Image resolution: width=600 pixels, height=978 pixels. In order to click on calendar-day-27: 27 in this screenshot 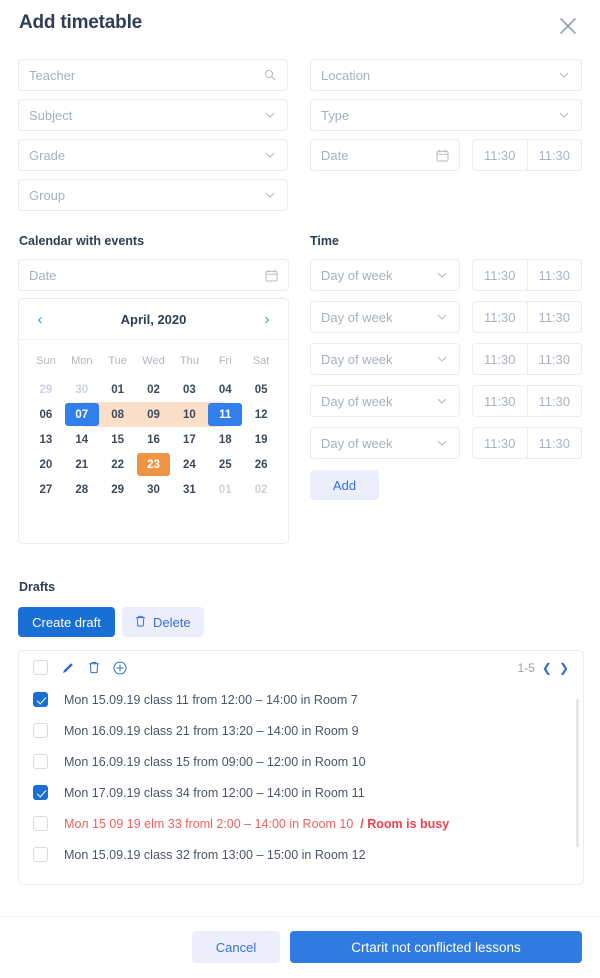, I will do `click(46, 489)`.